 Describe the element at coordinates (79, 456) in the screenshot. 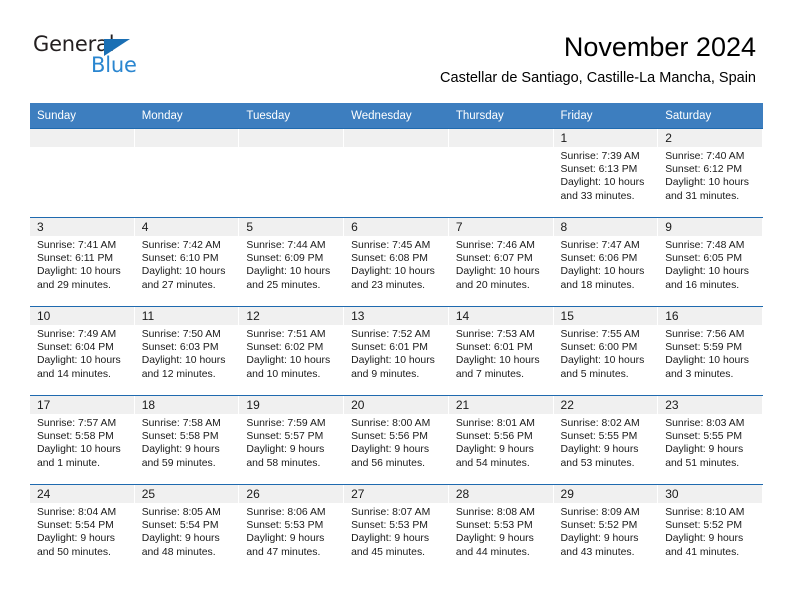

I see `daylight-duration: Daylight: 10 hours and 1 minute.` at that location.